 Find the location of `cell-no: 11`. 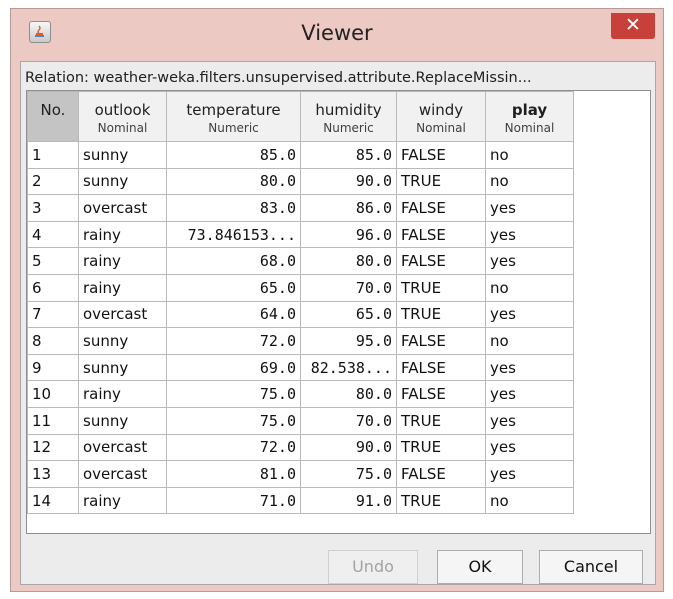

cell-no: 11 is located at coordinates (53, 420).